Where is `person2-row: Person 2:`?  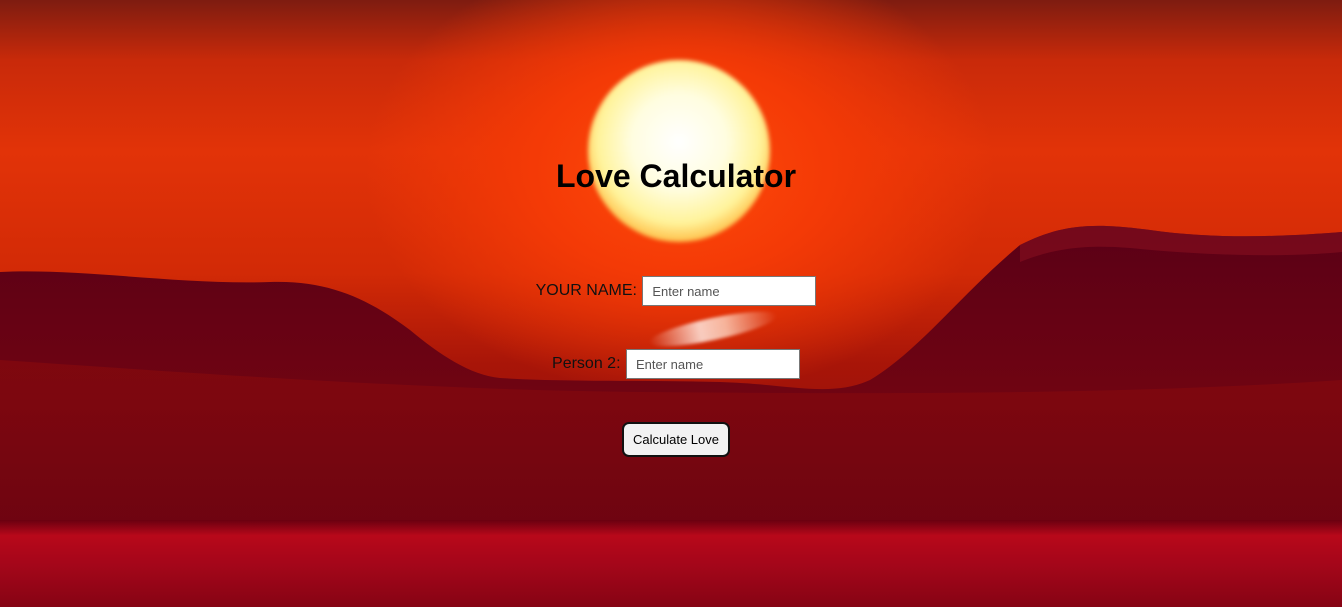
person2-row: Person 2: is located at coordinates (671, 364).